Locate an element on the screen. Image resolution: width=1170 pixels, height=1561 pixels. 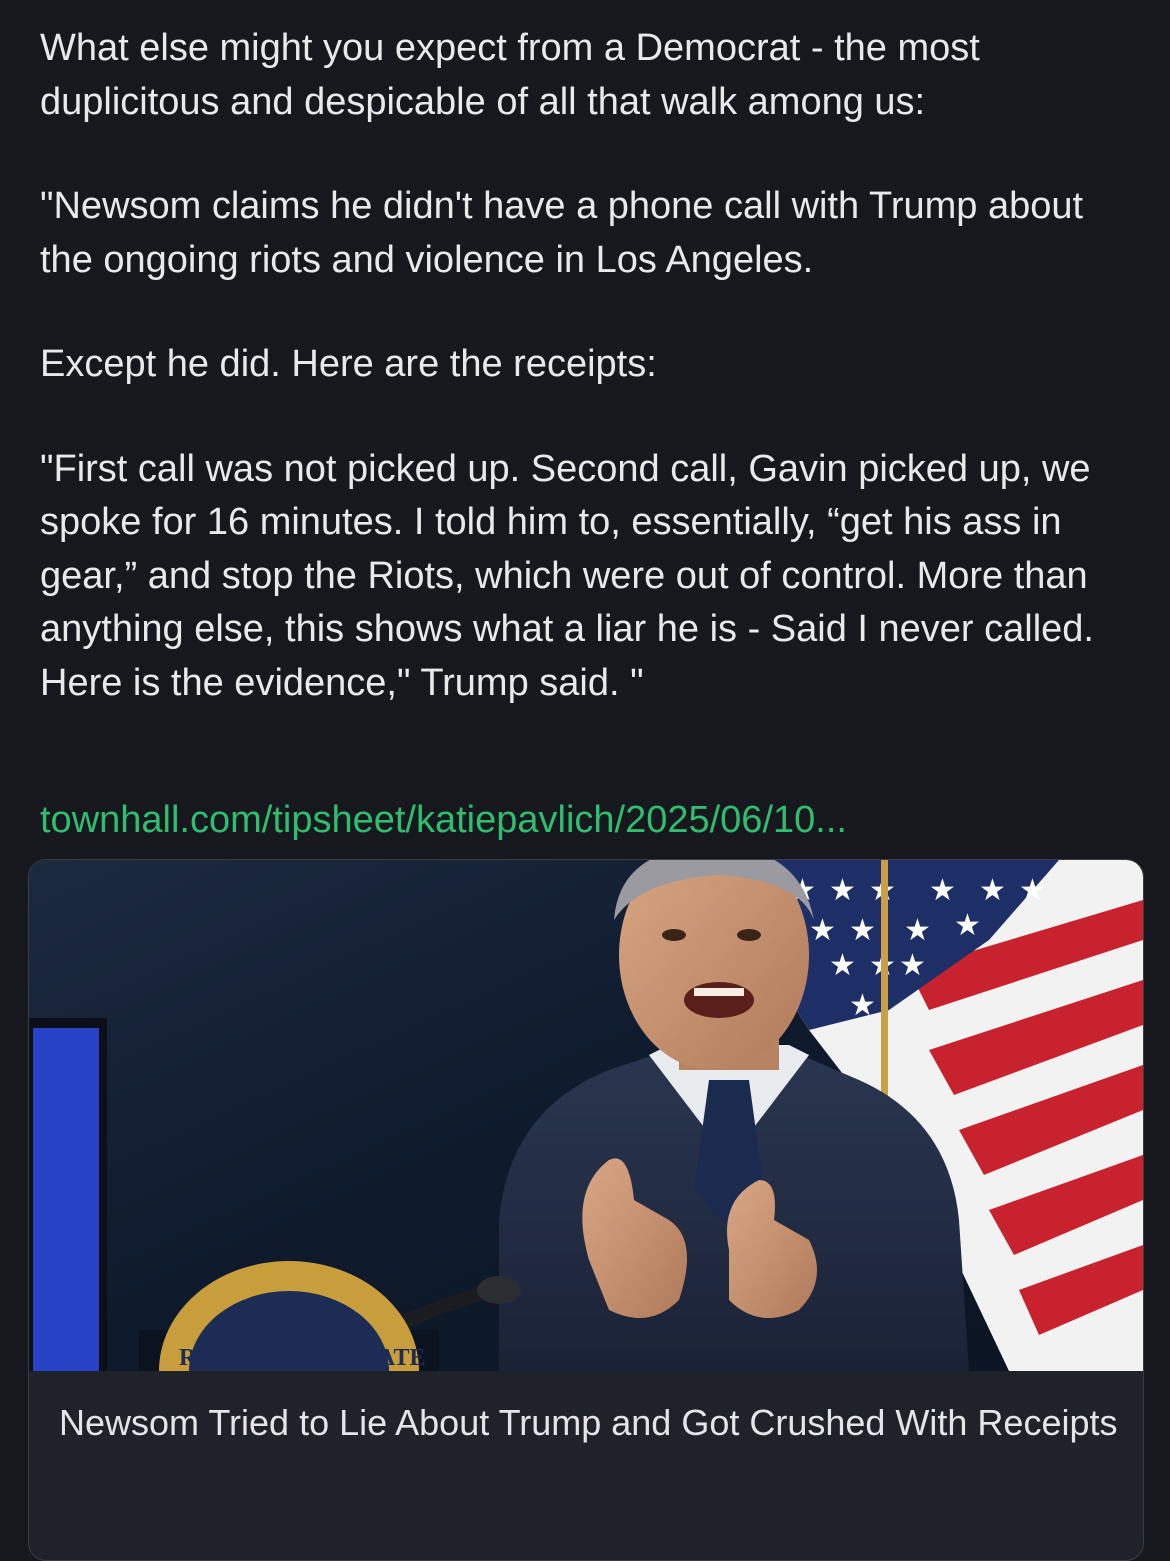
post-paragraph: Except he did. Here are the receipts: is located at coordinates (348, 364).